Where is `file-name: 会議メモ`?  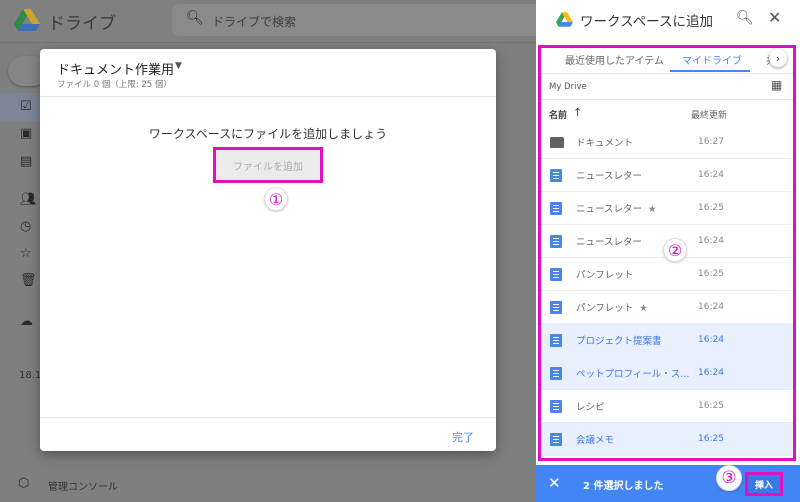
file-name: 会議メモ is located at coordinates (595, 439).